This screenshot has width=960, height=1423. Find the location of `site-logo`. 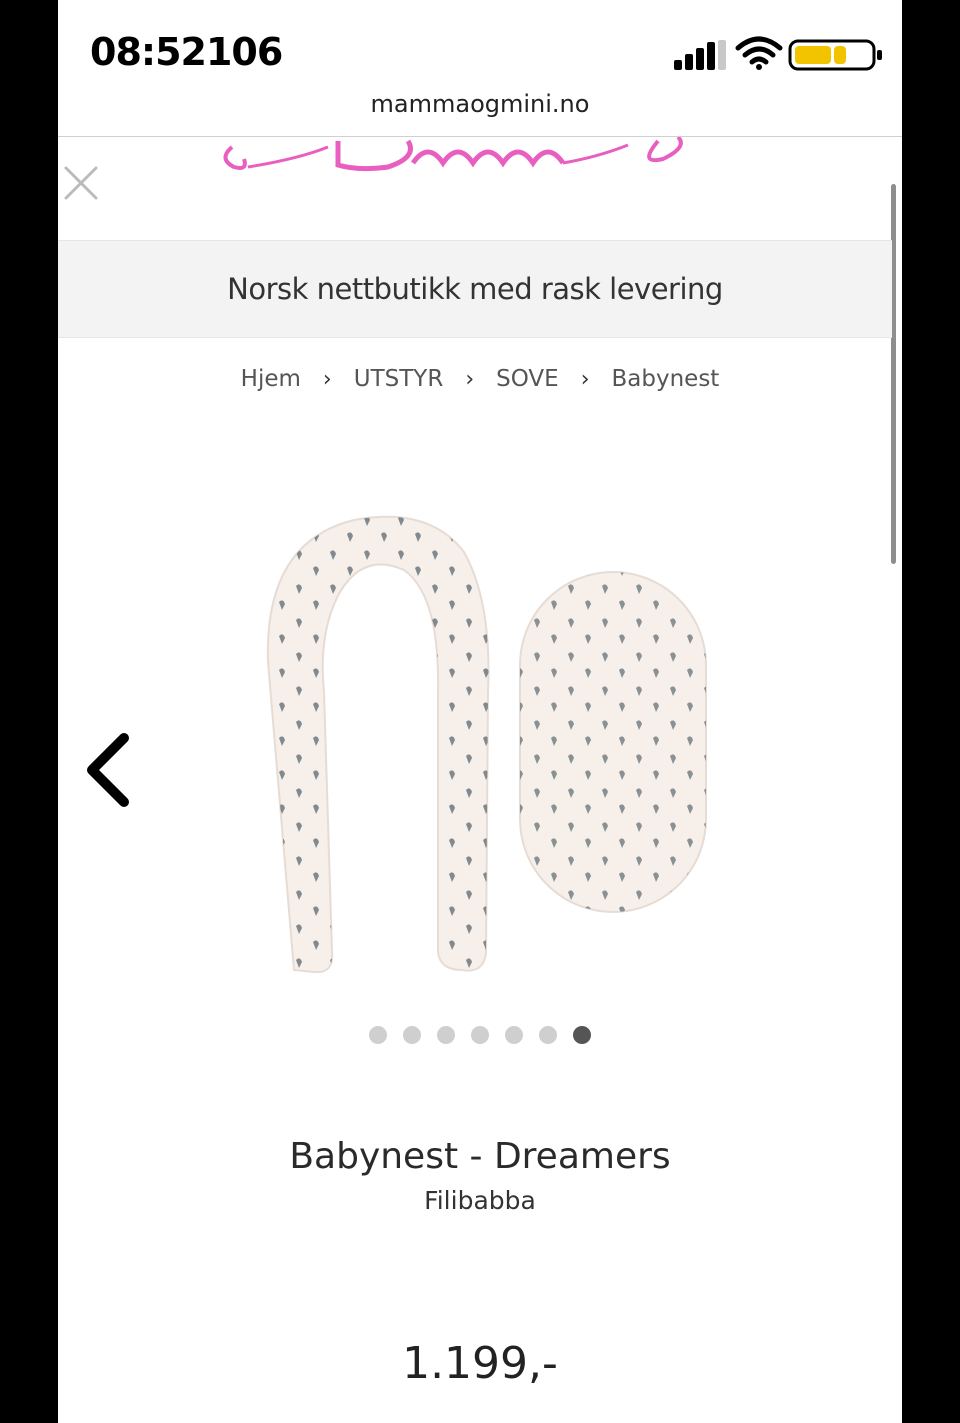

site-logo is located at coordinates (458, 161).